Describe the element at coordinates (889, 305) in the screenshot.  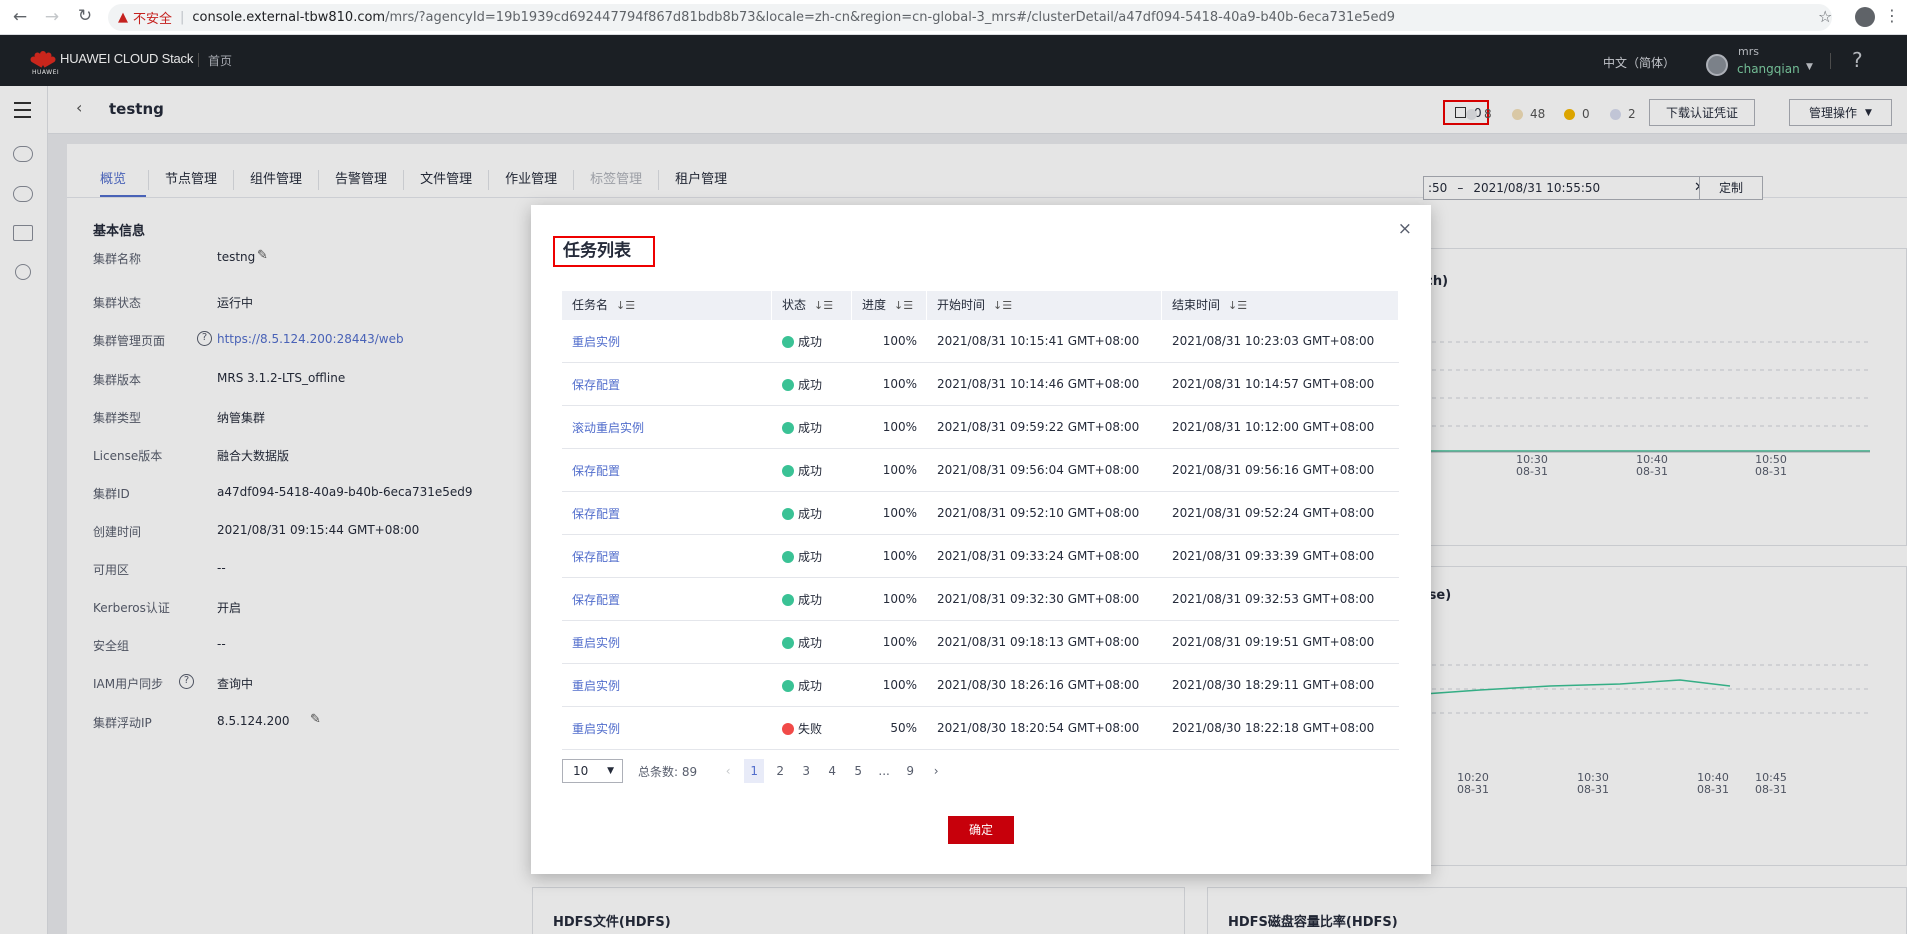
I see `col-progress: 进度 ↓☰` at that location.